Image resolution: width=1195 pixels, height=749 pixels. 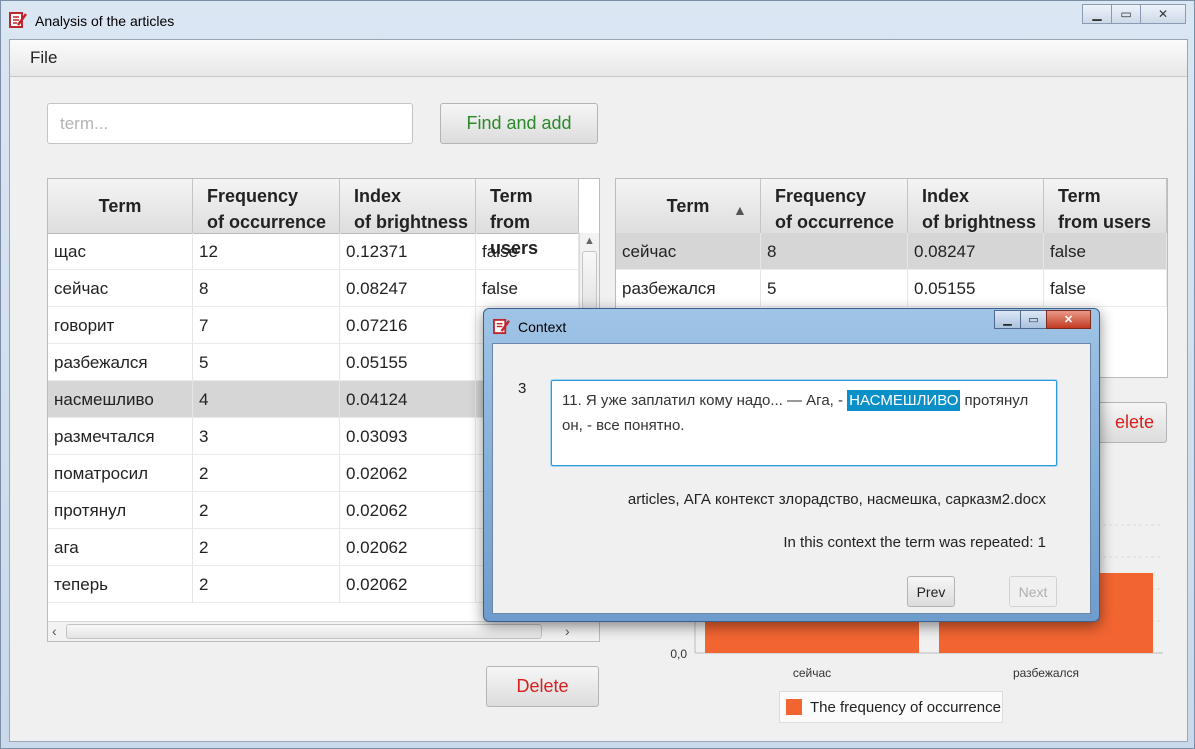 What do you see at coordinates (408, 436) in the screenshot?
I see `table-cell: 0.03093` at bounding box center [408, 436].